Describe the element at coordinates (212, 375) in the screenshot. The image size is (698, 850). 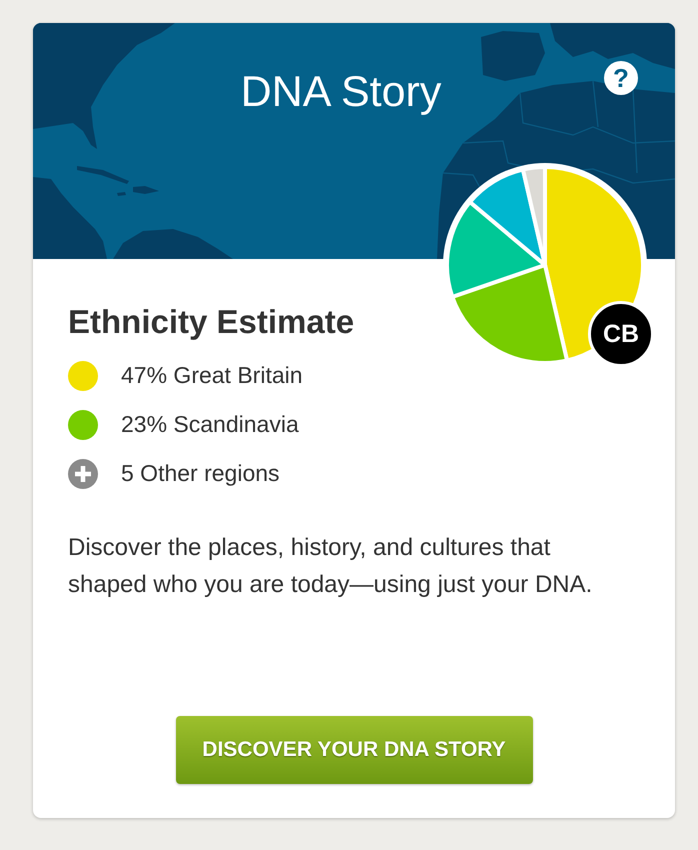
I see `legend-label: 47% Great Britain` at that location.